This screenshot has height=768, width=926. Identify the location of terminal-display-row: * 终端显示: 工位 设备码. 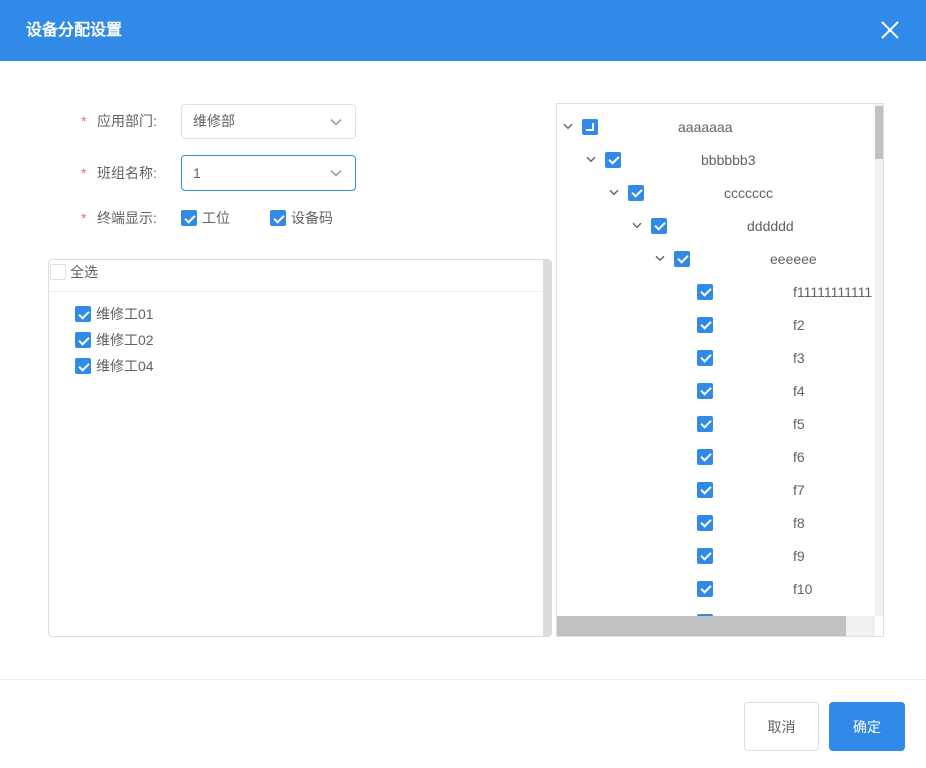
(280, 218).